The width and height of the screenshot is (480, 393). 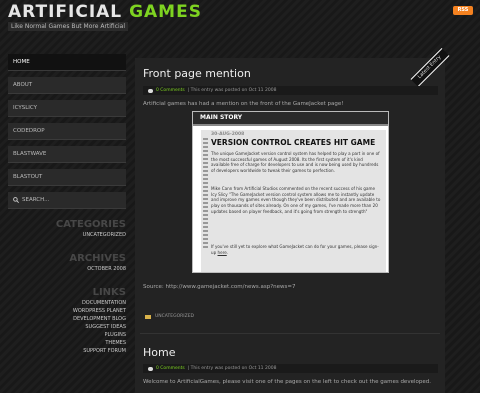 What do you see at coordinates (68, 26) in the screenshot?
I see `site-tagline: Like Normal Games But More Artificial` at bounding box center [68, 26].